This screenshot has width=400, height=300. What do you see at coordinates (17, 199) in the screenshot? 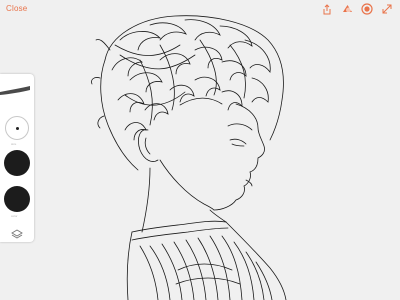
I see `color-swatch-secondary` at bounding box center [17, 199].